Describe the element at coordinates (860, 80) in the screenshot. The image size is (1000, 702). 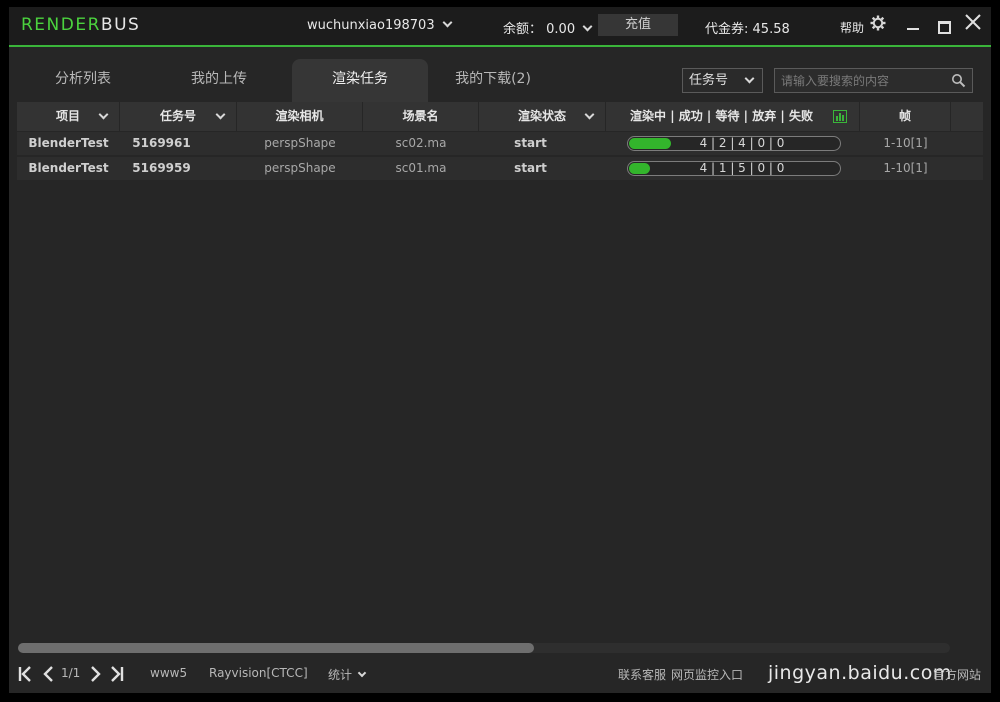
I see `search-input` at that location.